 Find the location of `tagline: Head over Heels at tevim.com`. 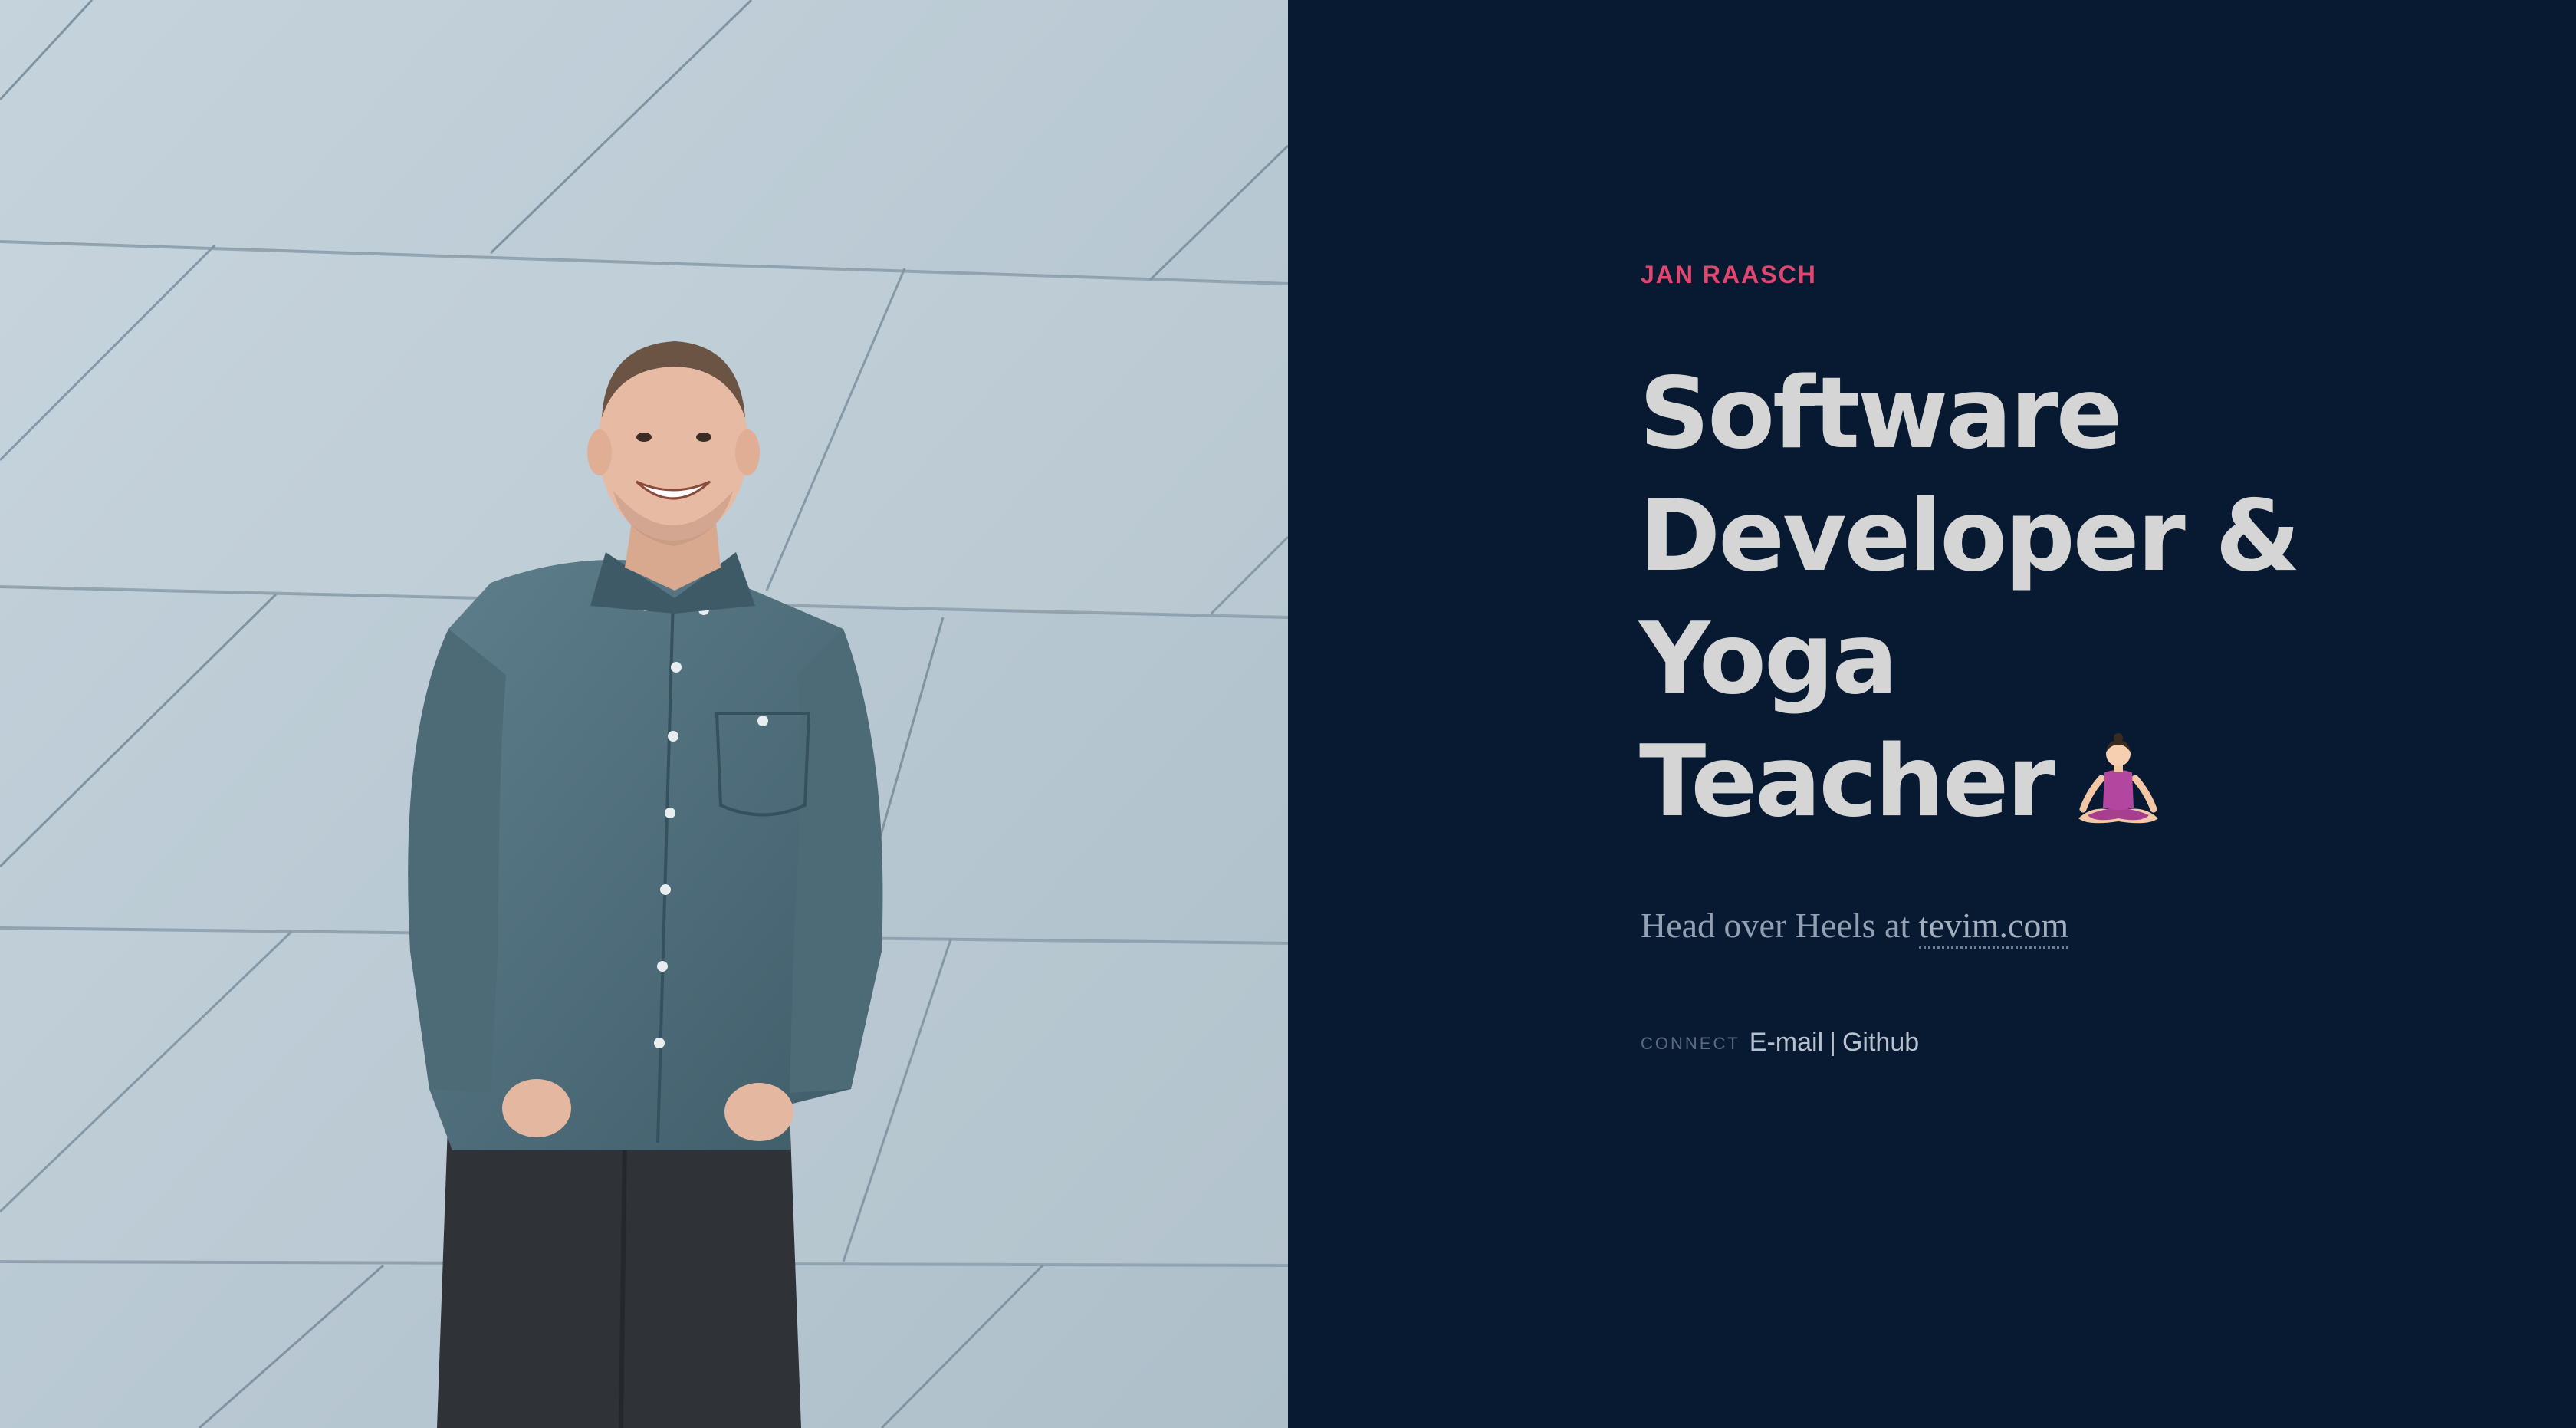

tagline: Head over Heels at tevim.com is located at coordinates (1855, 927).